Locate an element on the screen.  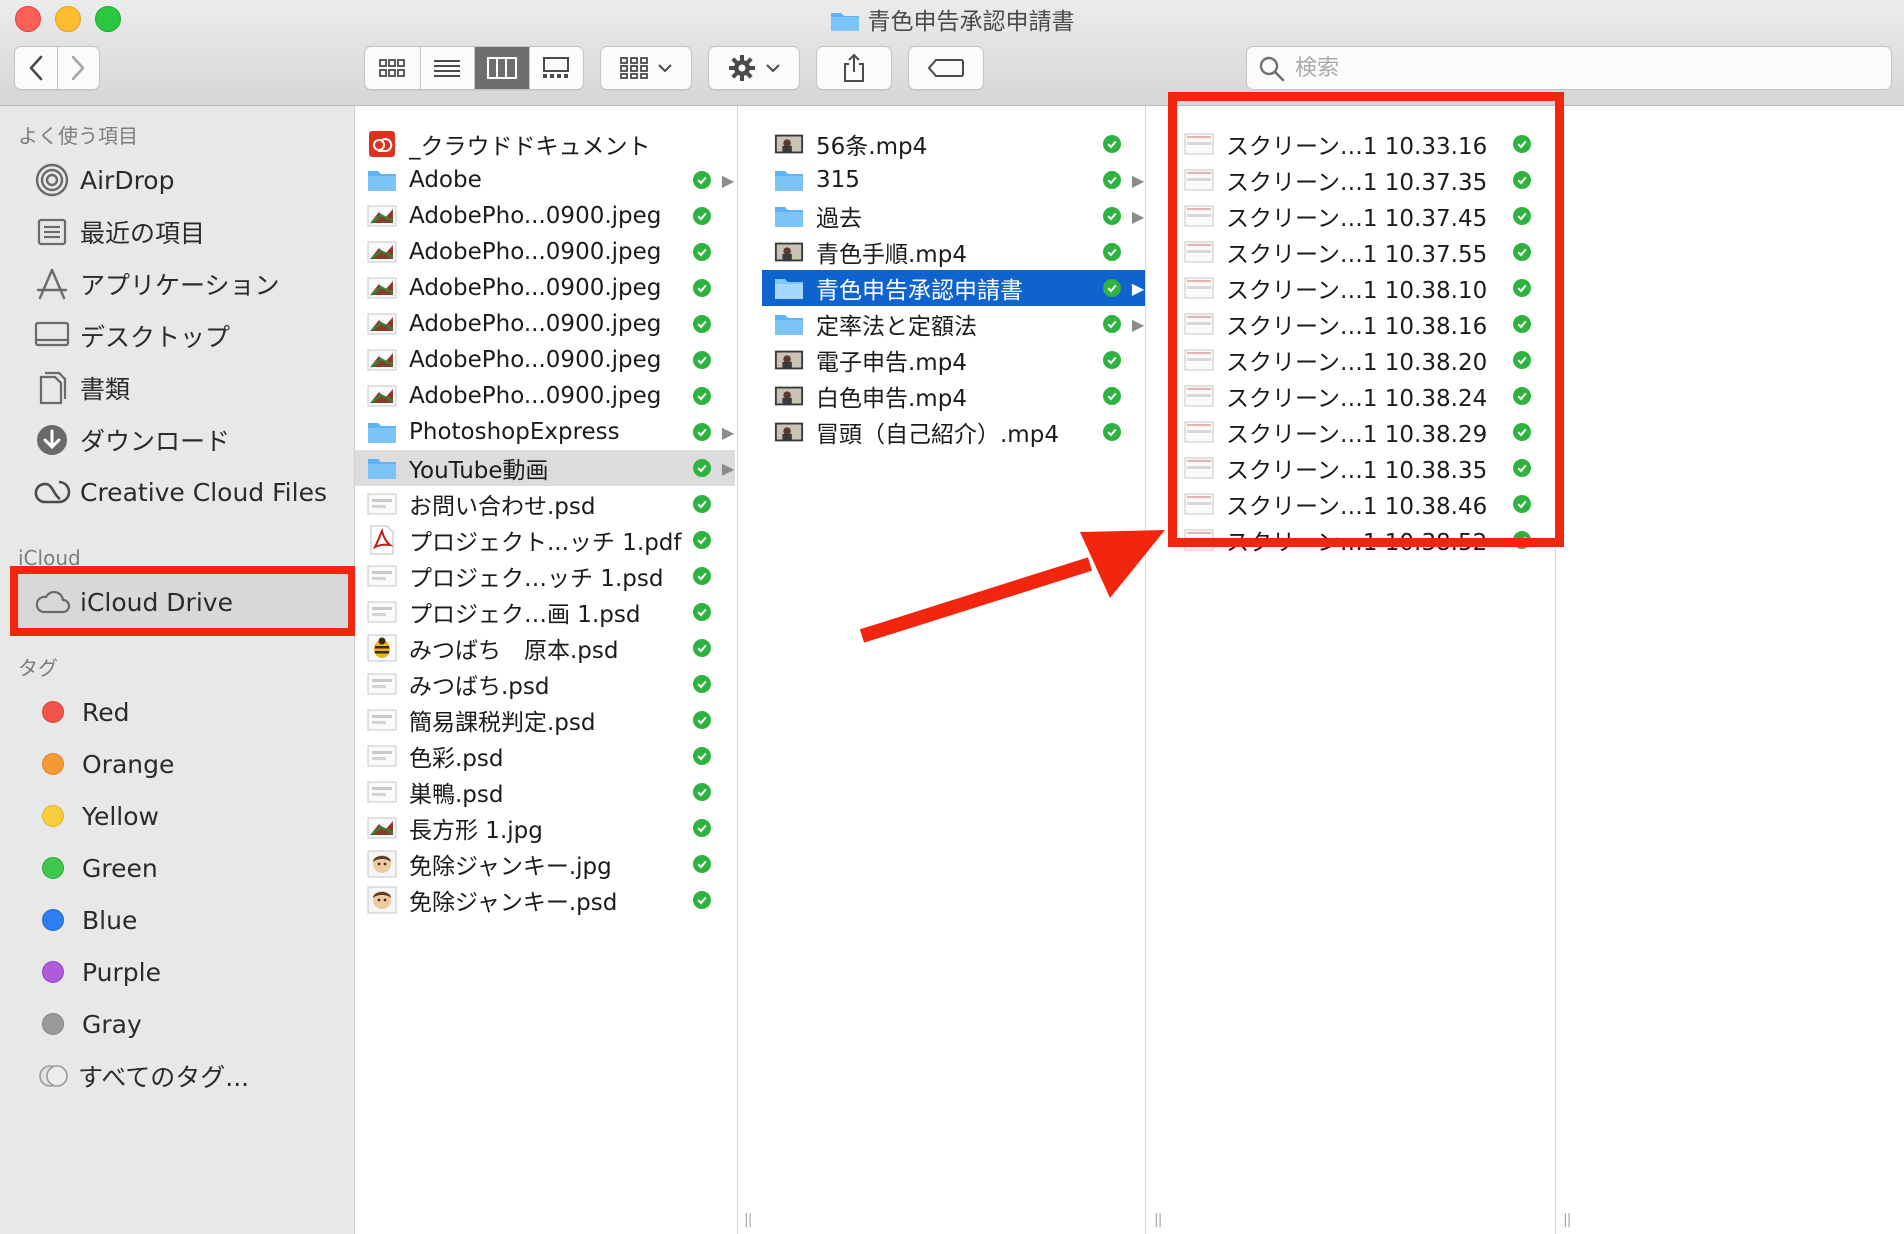
video-thumb-icon is located at coordinates (789, 396).